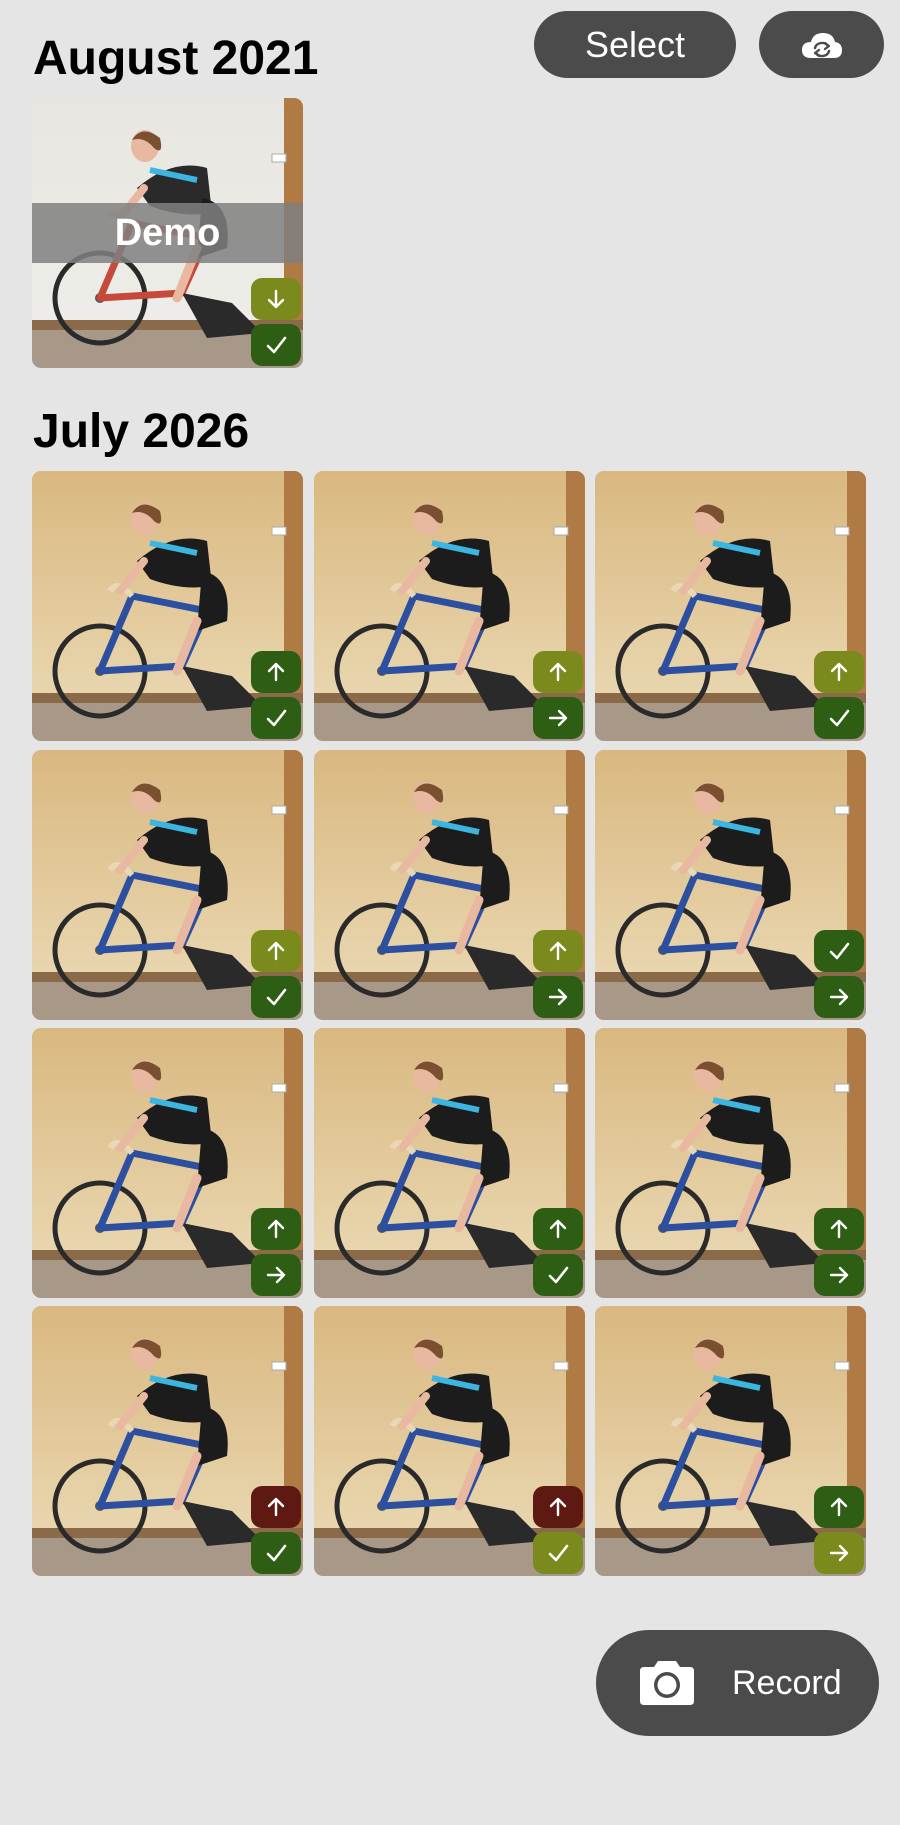 This screenshot has height=1825, width=900. I want to click on record-button: Record, so click(737, 1683).